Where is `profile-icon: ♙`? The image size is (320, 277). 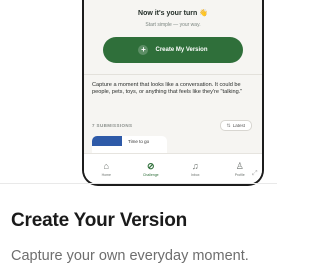
profile-icon: ♙ is located at coordinates (239, 166).